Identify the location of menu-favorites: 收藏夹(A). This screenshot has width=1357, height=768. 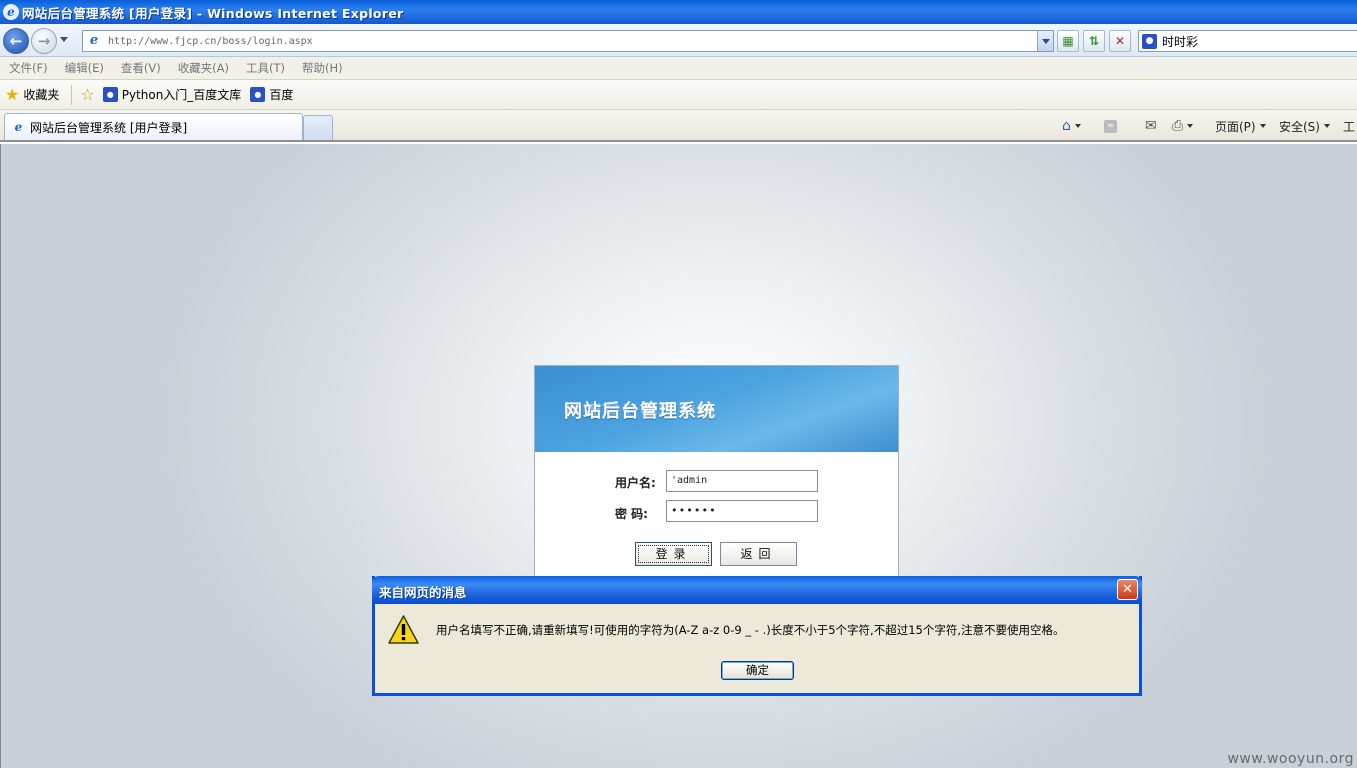
(203, 68).